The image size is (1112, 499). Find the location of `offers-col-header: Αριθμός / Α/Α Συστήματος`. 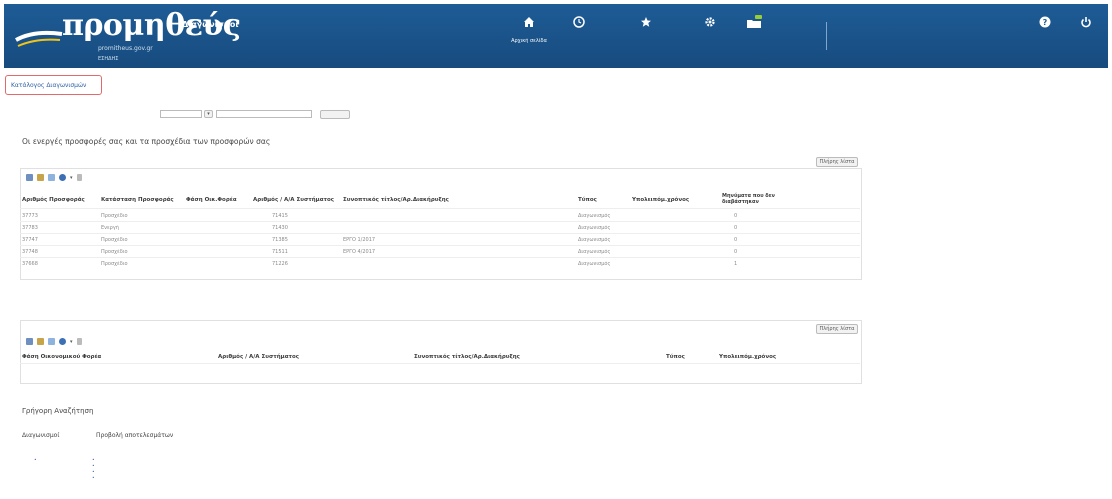

offers-col-header: Αριθμός / Α/Α Συστήματος is located at coordinates (296, 200).